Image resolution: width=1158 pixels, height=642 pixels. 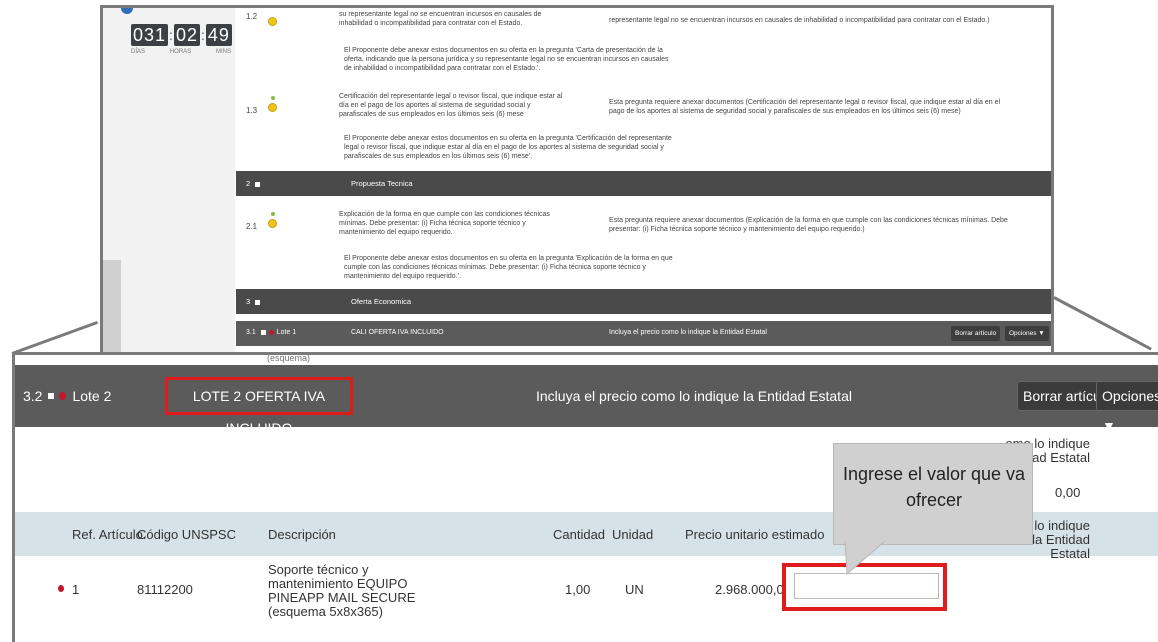 I want to click on instruction-callout: Ingrese el valor que va ofrecer, so click(x=933, y=494).